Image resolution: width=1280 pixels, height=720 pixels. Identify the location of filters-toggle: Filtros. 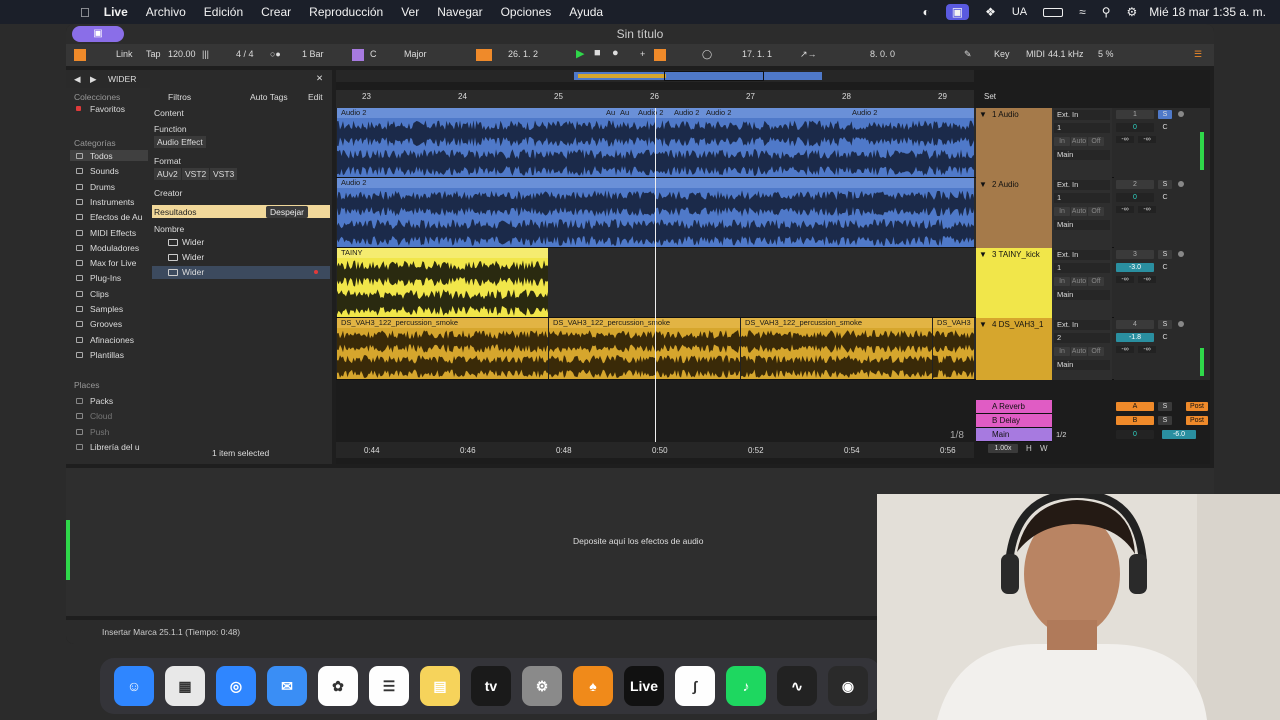
(179, 97).